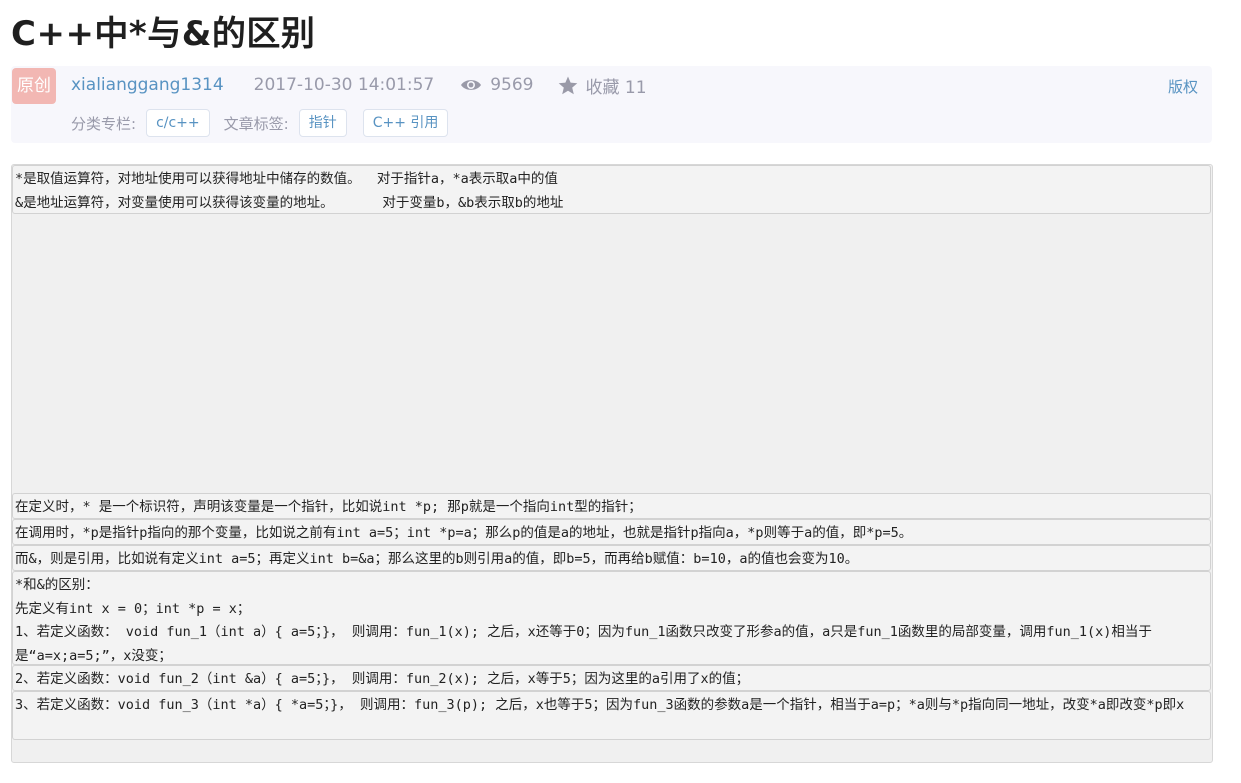  I want to click on original-badge: 原创, so click(34, 86).